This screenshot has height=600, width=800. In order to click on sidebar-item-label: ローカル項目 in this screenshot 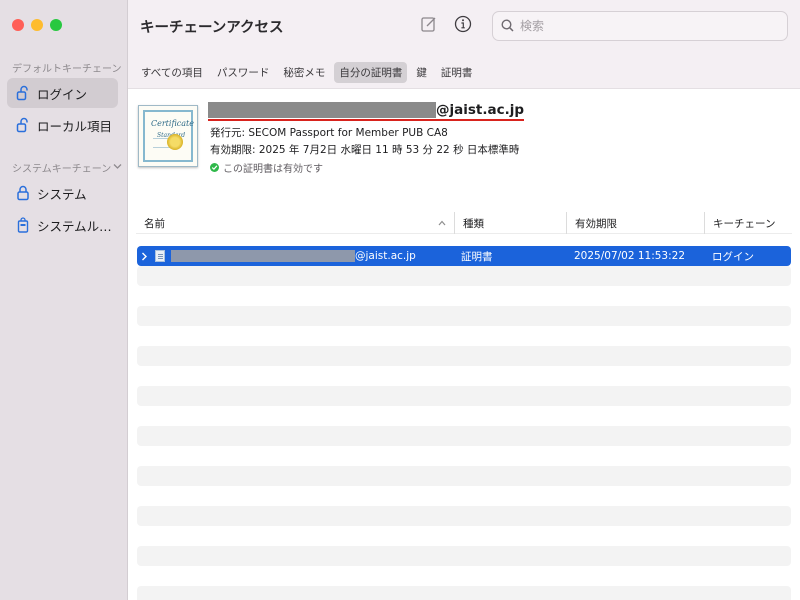, I will do `click(75, 126)`.